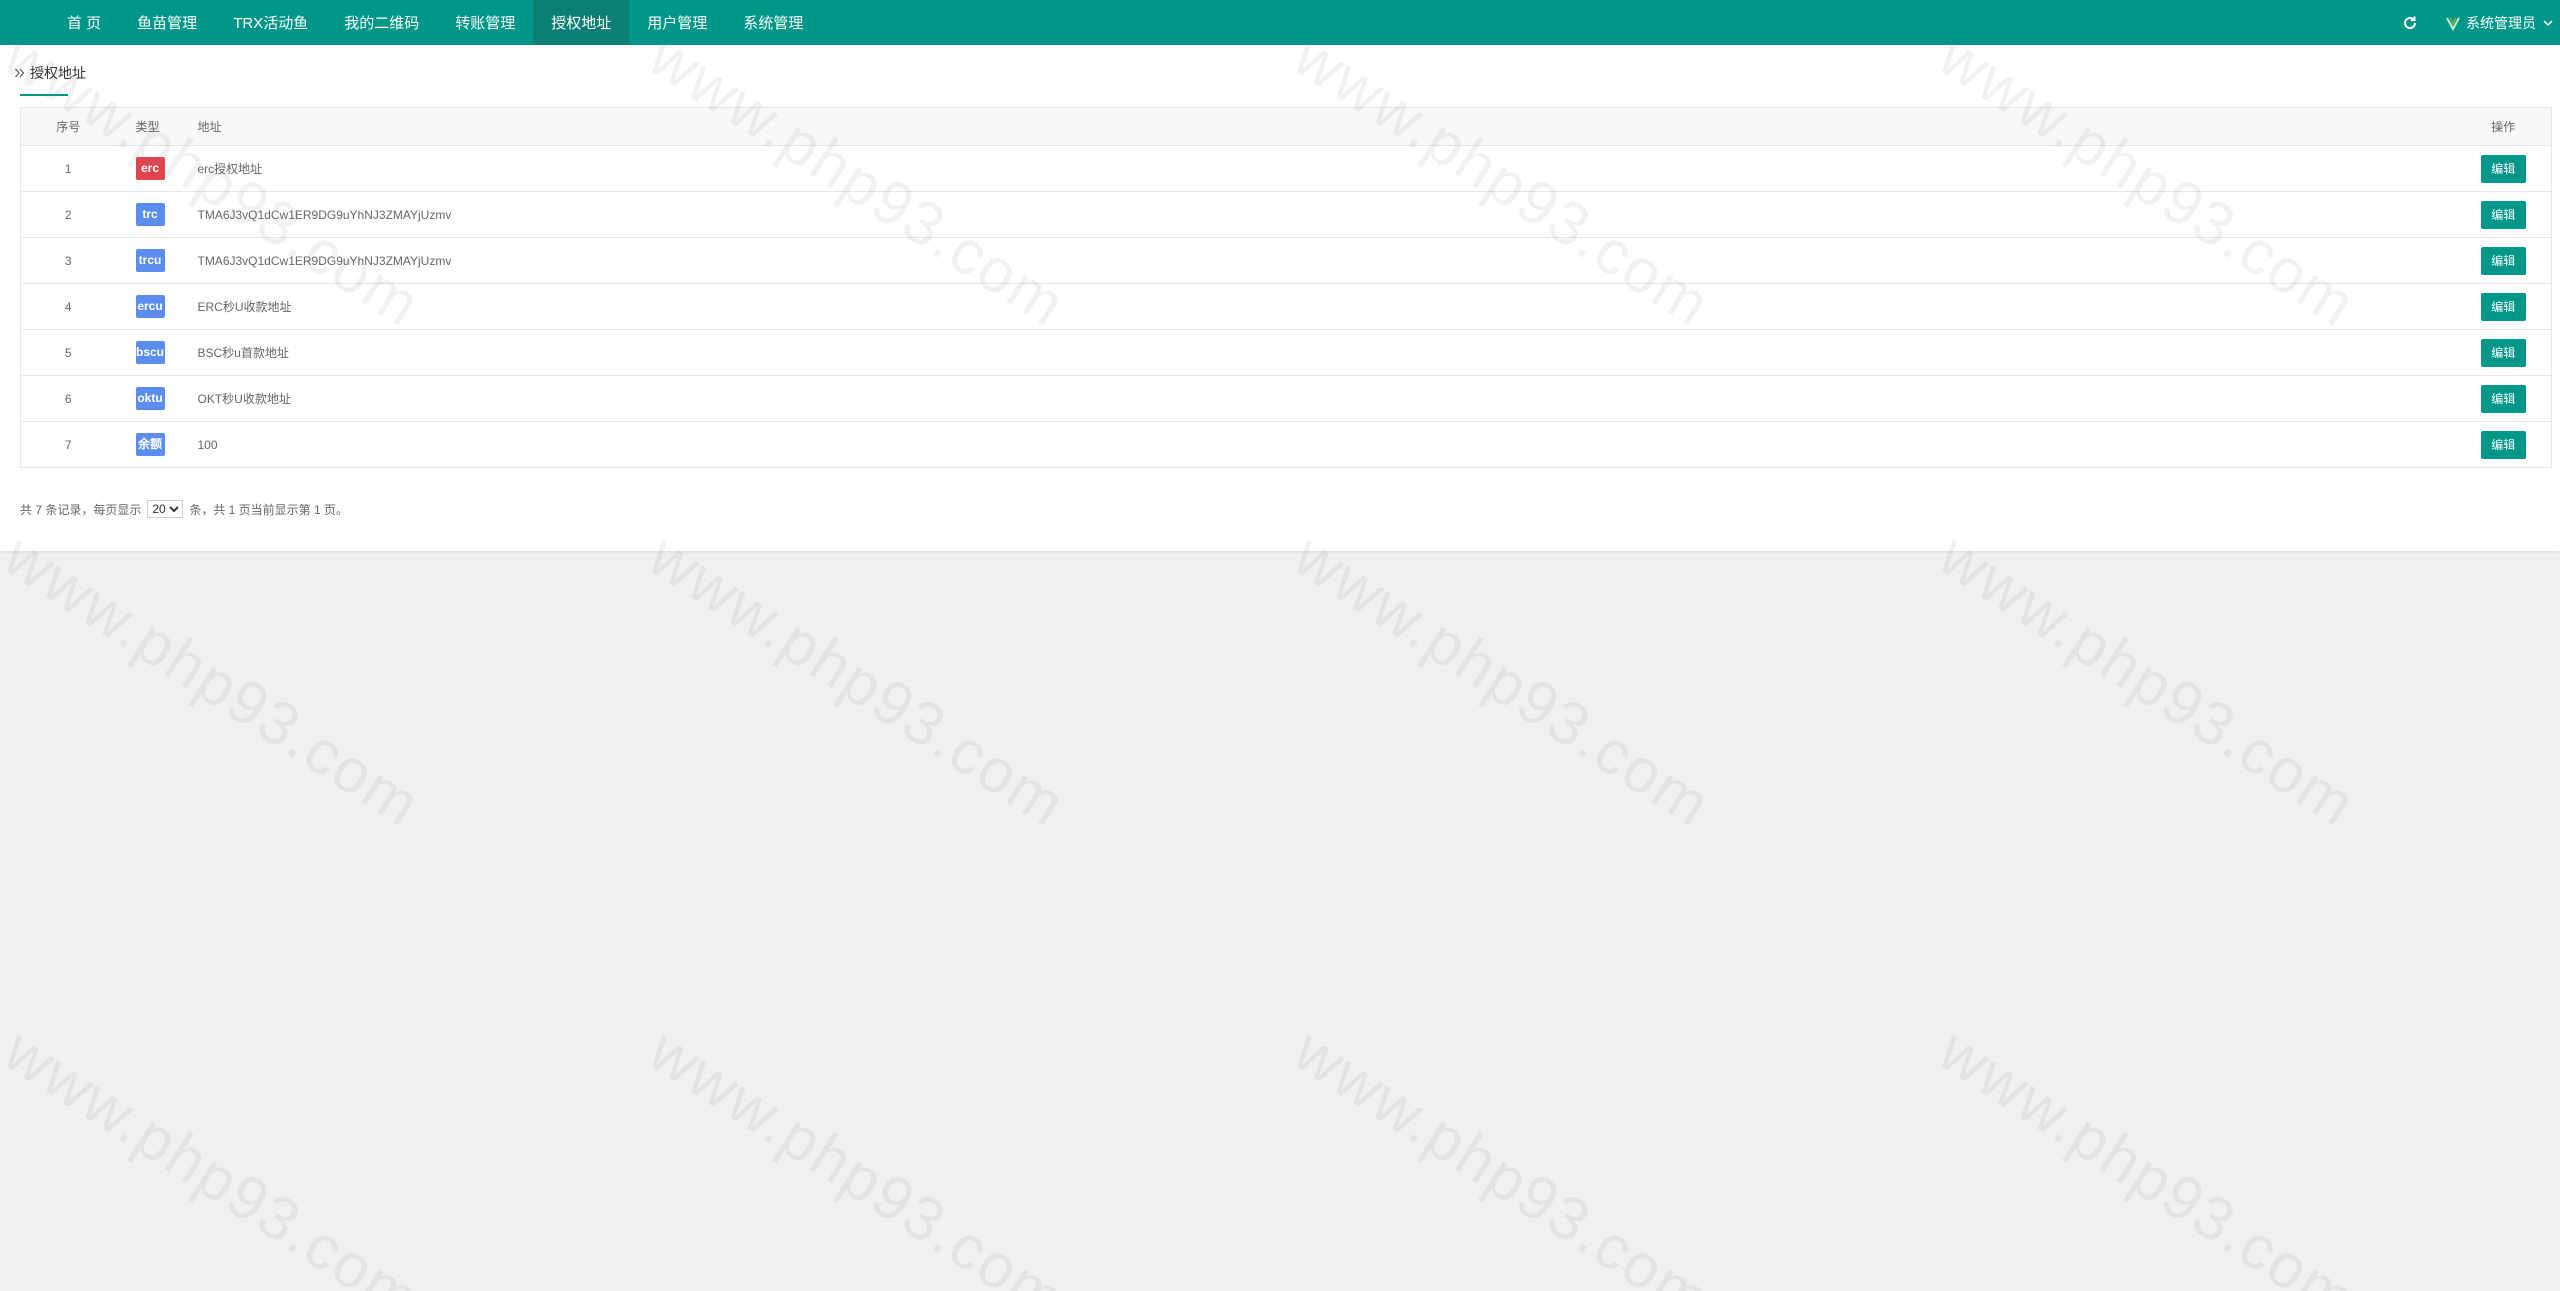 This screenshot has width=2560, height=1291. I want to click on table-row: 4 ercu ERC秒U收款地址 编辑, so click(1286, 307).